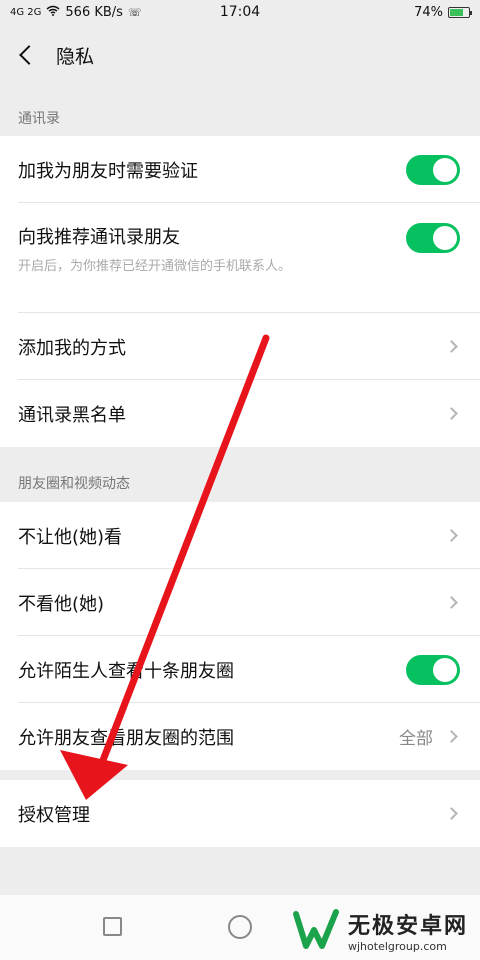 This screenshot has height=960, width=480. Describe the element at coordinates (240, 413) in the screenshot. I see `row-blacklist: 通讯录黑名单` at that location.